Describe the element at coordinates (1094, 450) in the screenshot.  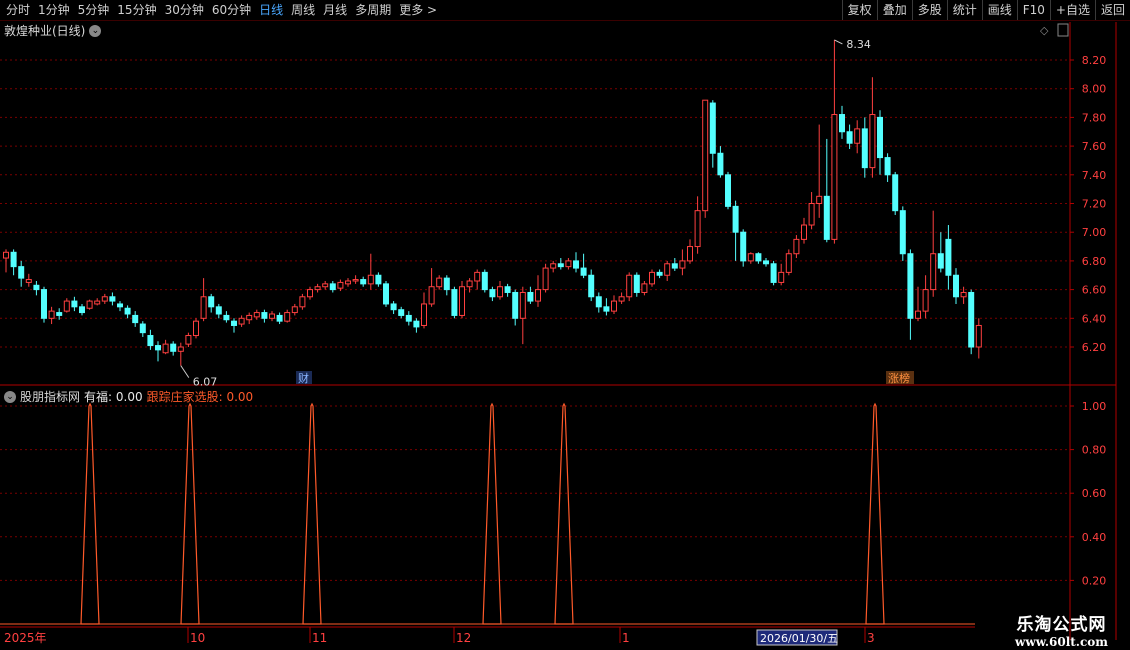
I see `indicator-tick-label: 0.80` at that location.